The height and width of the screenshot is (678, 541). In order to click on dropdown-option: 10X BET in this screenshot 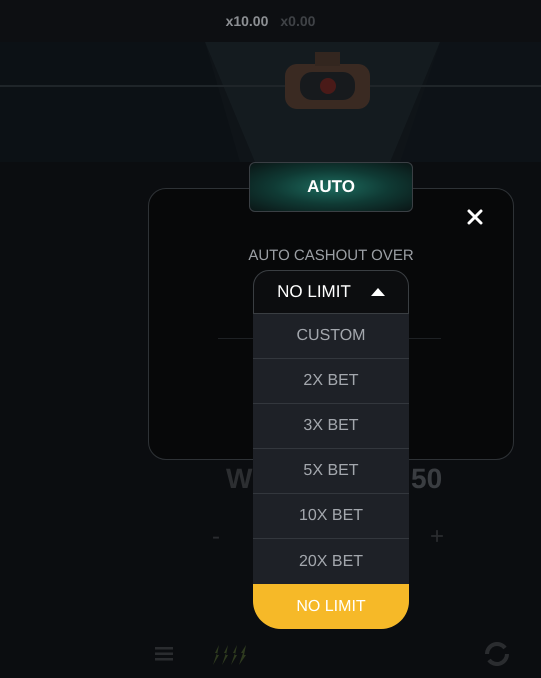, I will do `click(331, 516)`.